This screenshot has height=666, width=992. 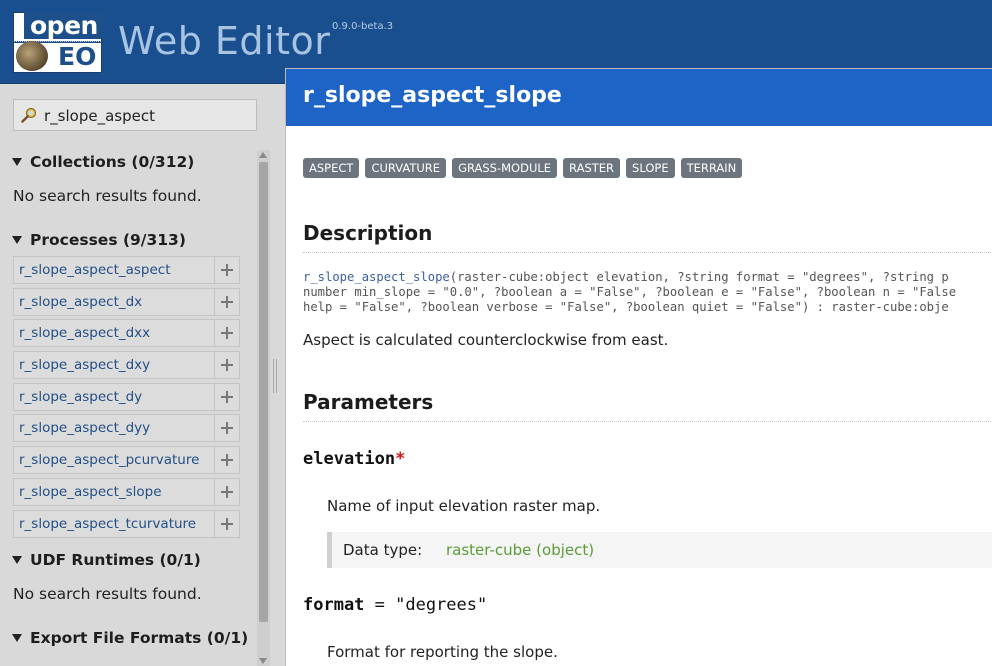 I want to click on process-item: r_slope_aspect_slope, so click(x=126, y=491).